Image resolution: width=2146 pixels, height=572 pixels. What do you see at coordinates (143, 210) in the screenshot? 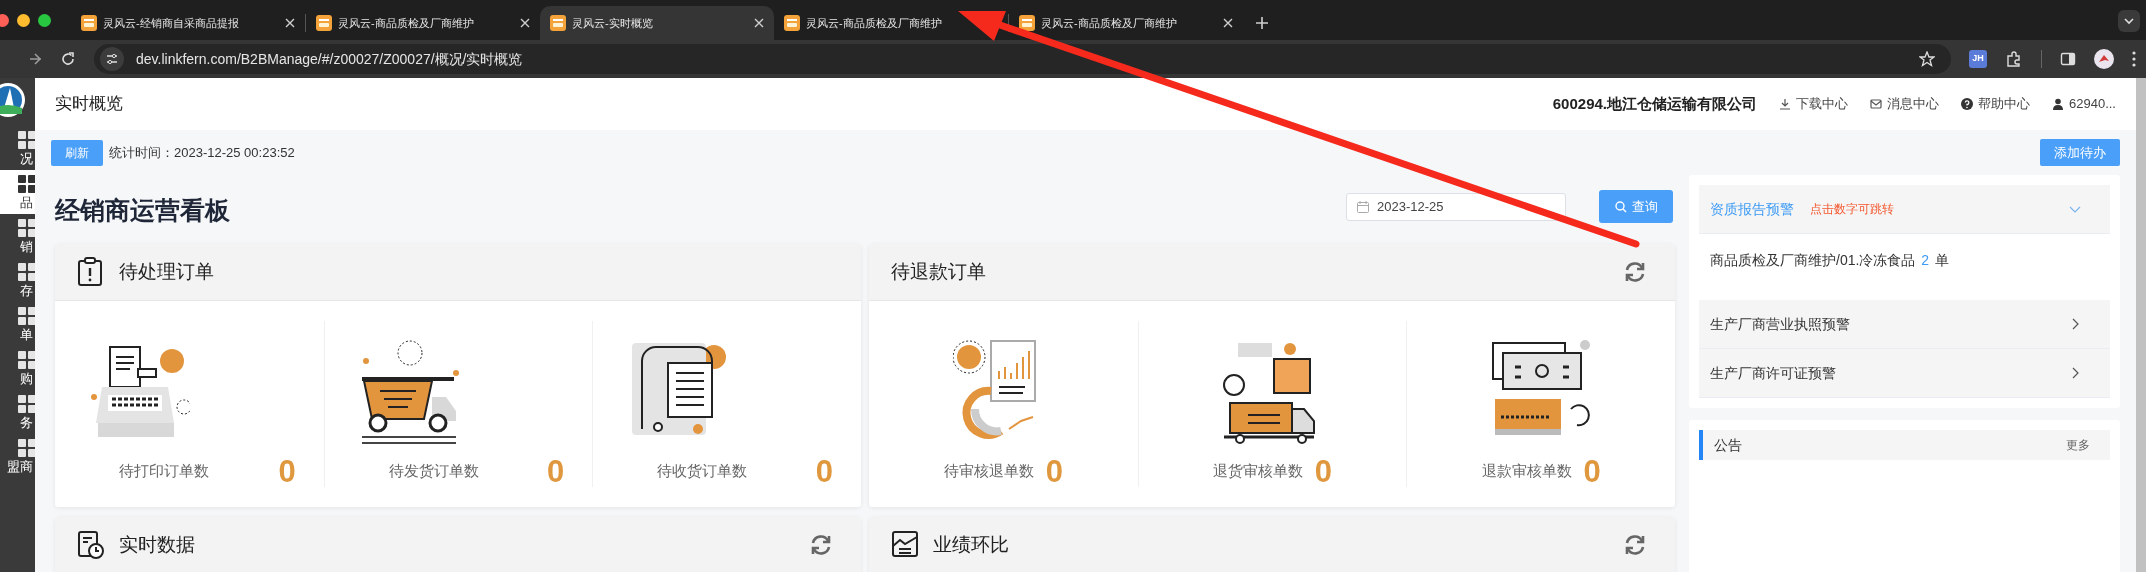
I see `board-title: 经销商运营看板` at bounding box center [143, 210].